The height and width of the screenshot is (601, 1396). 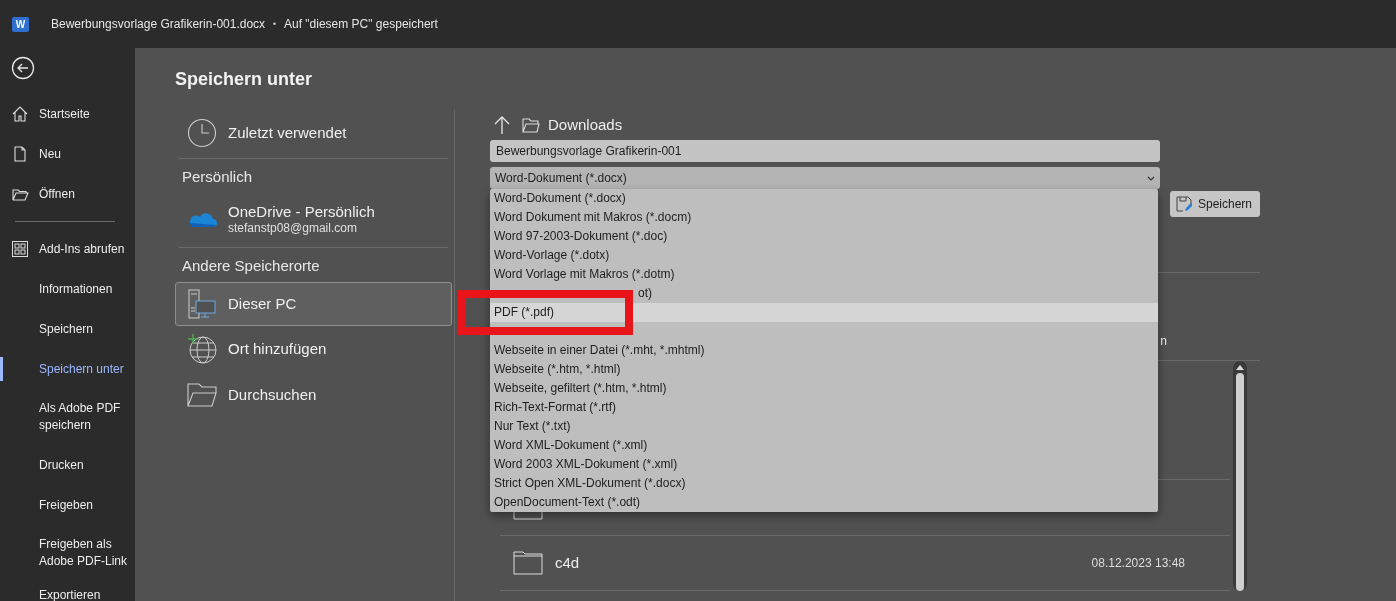 I want to click on list-option: ot), so click(x=645, y=293).